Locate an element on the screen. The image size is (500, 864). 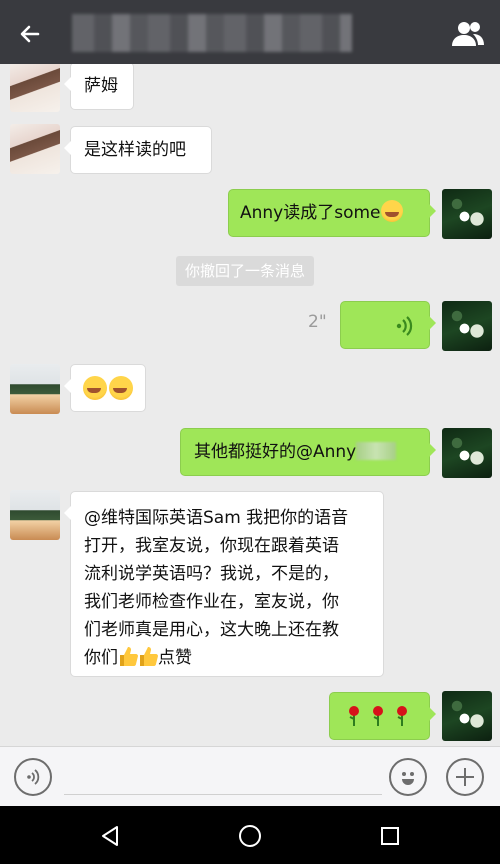
top-bar is located at coordinates (250, 32).